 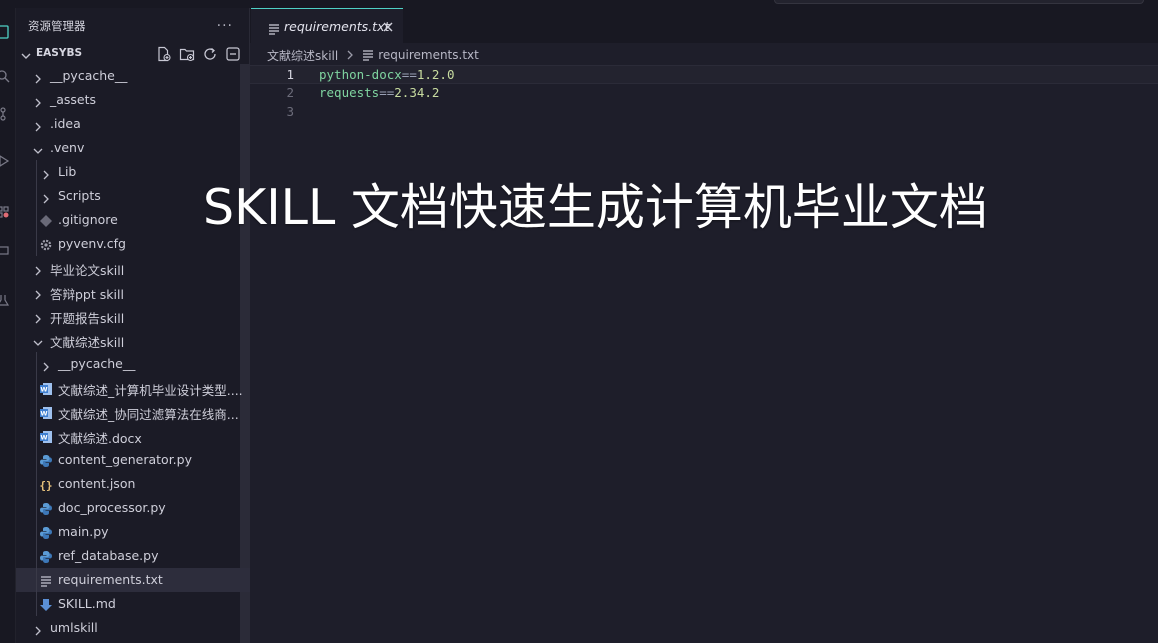 What do you see at coordinates (74, 627) in the screenshot?
I see `tree-item-label: umlskill` at bounding box center [74, 627].